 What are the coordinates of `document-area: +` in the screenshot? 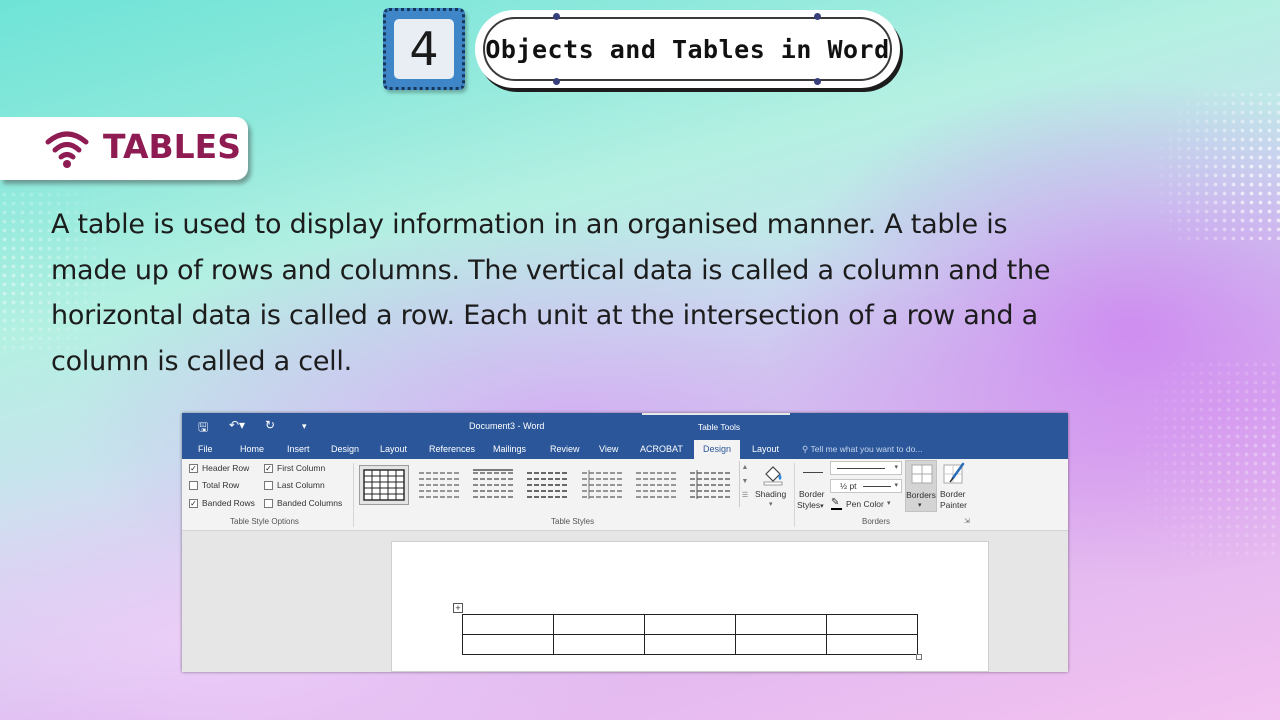 It's located at (625, 601).